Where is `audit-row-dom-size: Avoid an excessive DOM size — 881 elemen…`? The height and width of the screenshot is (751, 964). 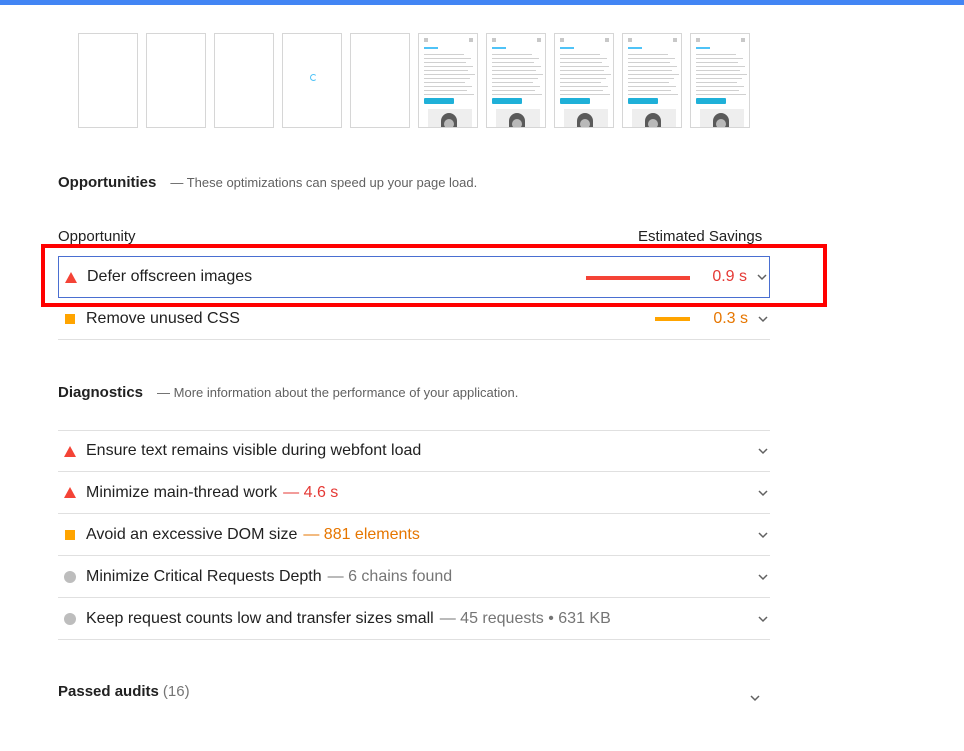
audit-row-dom-size: Avoid an excessive DOM size — 881 elemen… is located at coordinates (414, 535).